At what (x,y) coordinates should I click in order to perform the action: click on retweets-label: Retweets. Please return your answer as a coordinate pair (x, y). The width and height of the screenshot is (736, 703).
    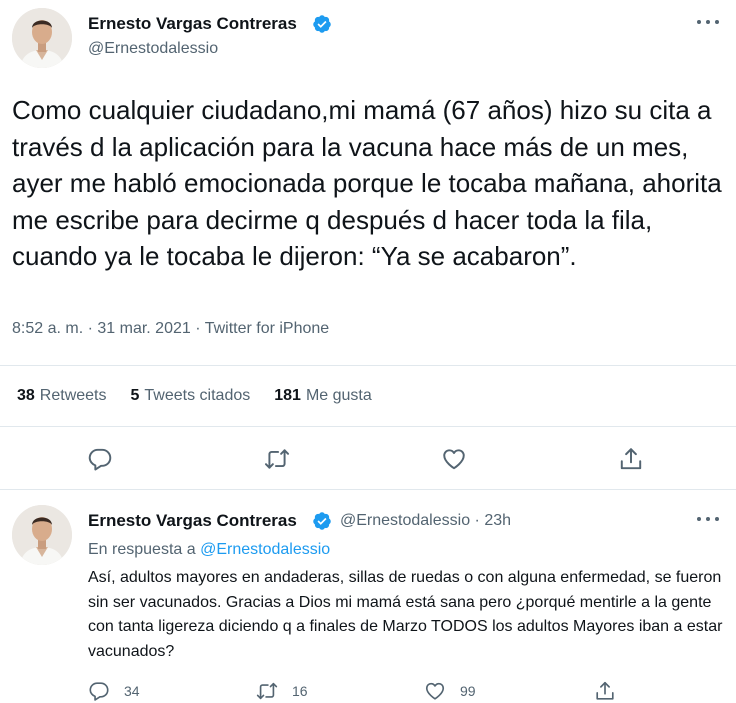
    Looking at the image, I should click on (73, 395).